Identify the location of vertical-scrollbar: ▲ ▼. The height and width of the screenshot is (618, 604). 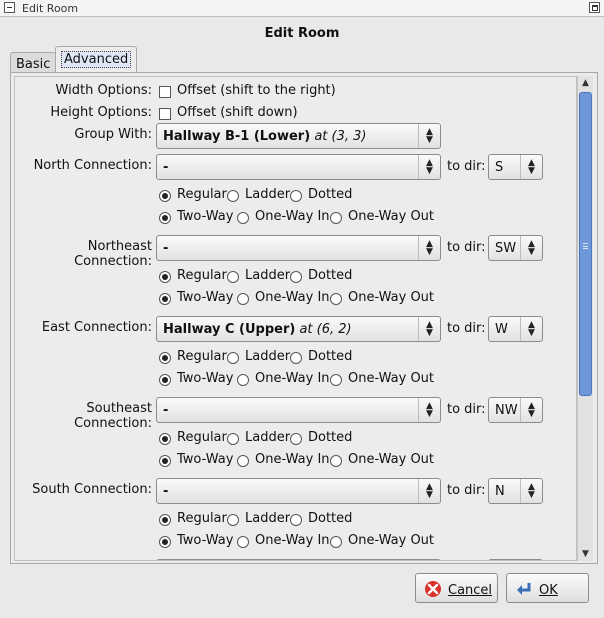
(585, 318).